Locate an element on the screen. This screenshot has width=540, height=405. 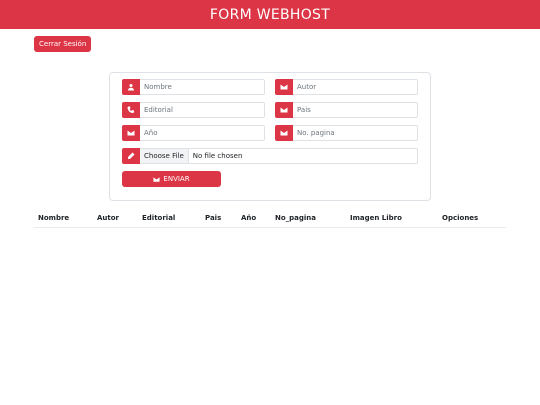
column-header-autor: Autor is located at coordinates (108, 218).